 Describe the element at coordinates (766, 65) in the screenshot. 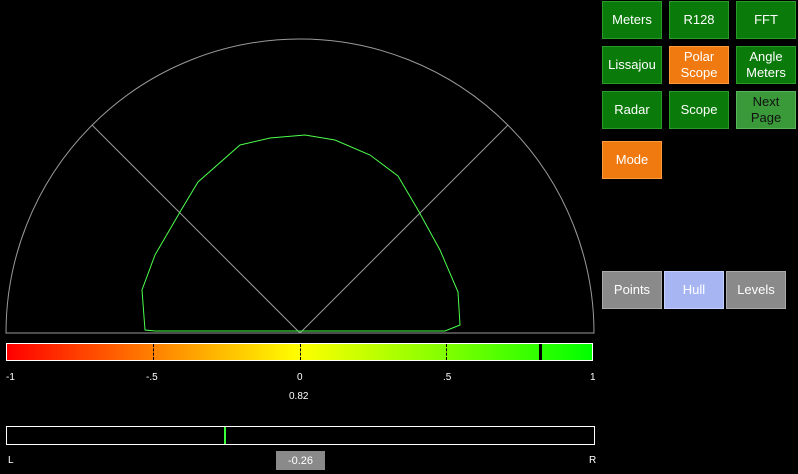

I see `angle-meters-button: Angle Meters` at that location.